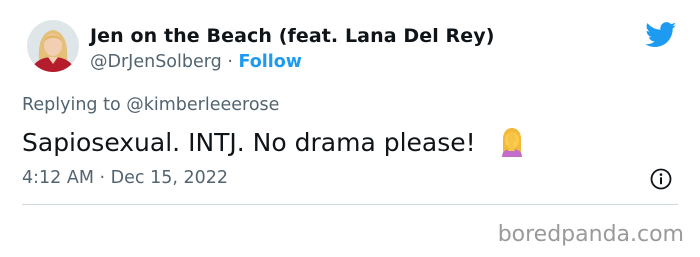 Image resolution: width=700 pixels, height=257 pixels. What do you see at coordinates (590, 234) in the screenshot?
I see `boredpanda-watermark: boredpanda.com` at bounding box center [590, 234].